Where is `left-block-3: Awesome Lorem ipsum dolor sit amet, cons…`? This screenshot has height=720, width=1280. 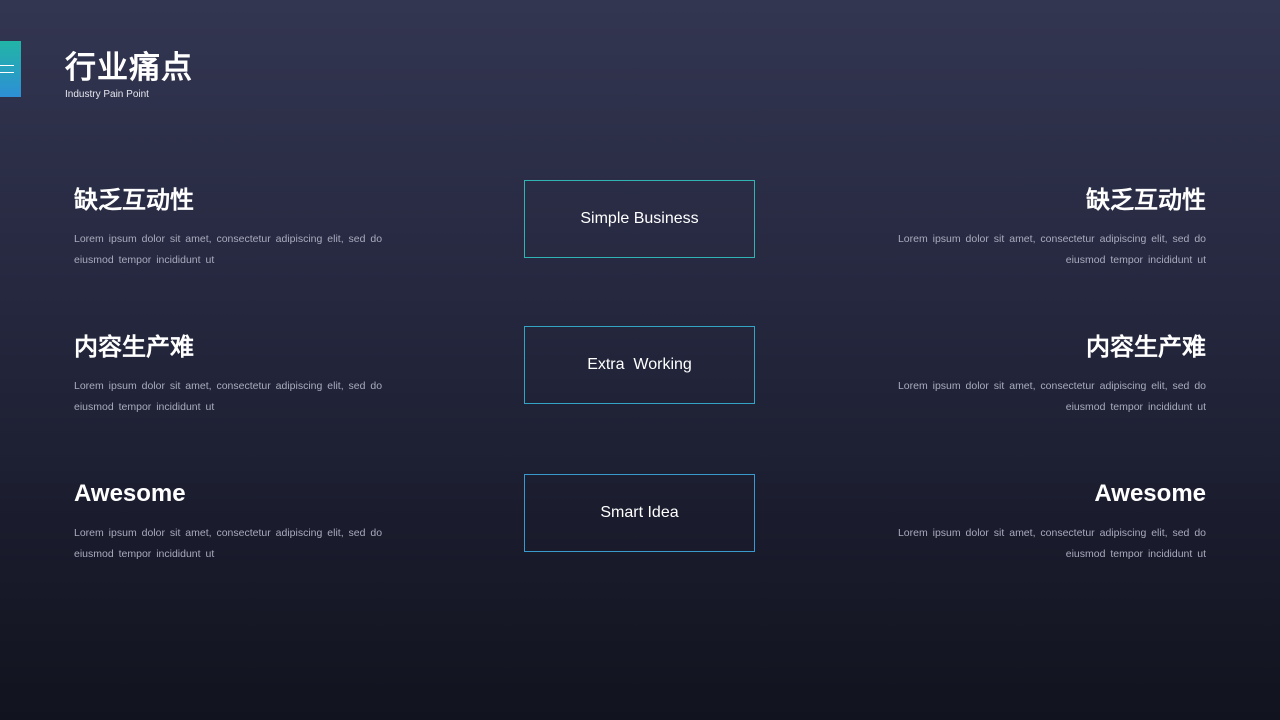
left-block-3: Awesome Lorem ipsum dolor sit amet, cons… is located at coordinates (234, 522).